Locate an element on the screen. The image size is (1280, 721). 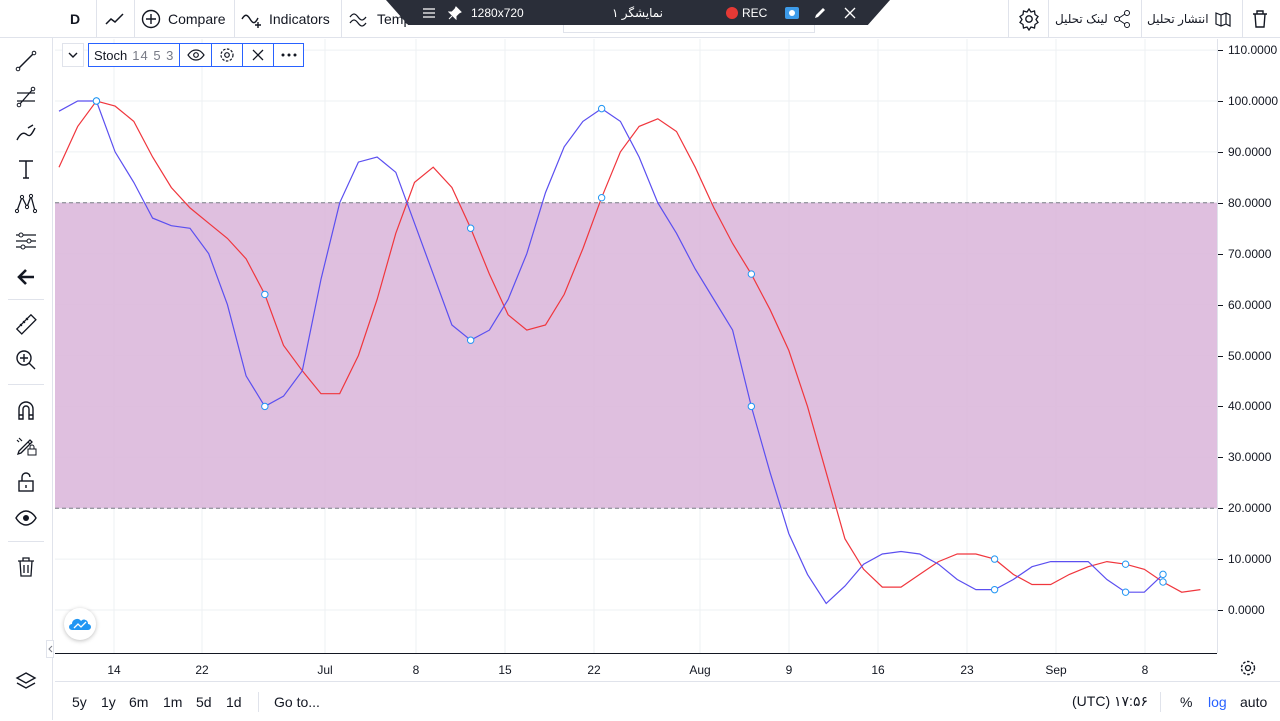
indicator-name: Stoch is located at coordinates (111, 55).